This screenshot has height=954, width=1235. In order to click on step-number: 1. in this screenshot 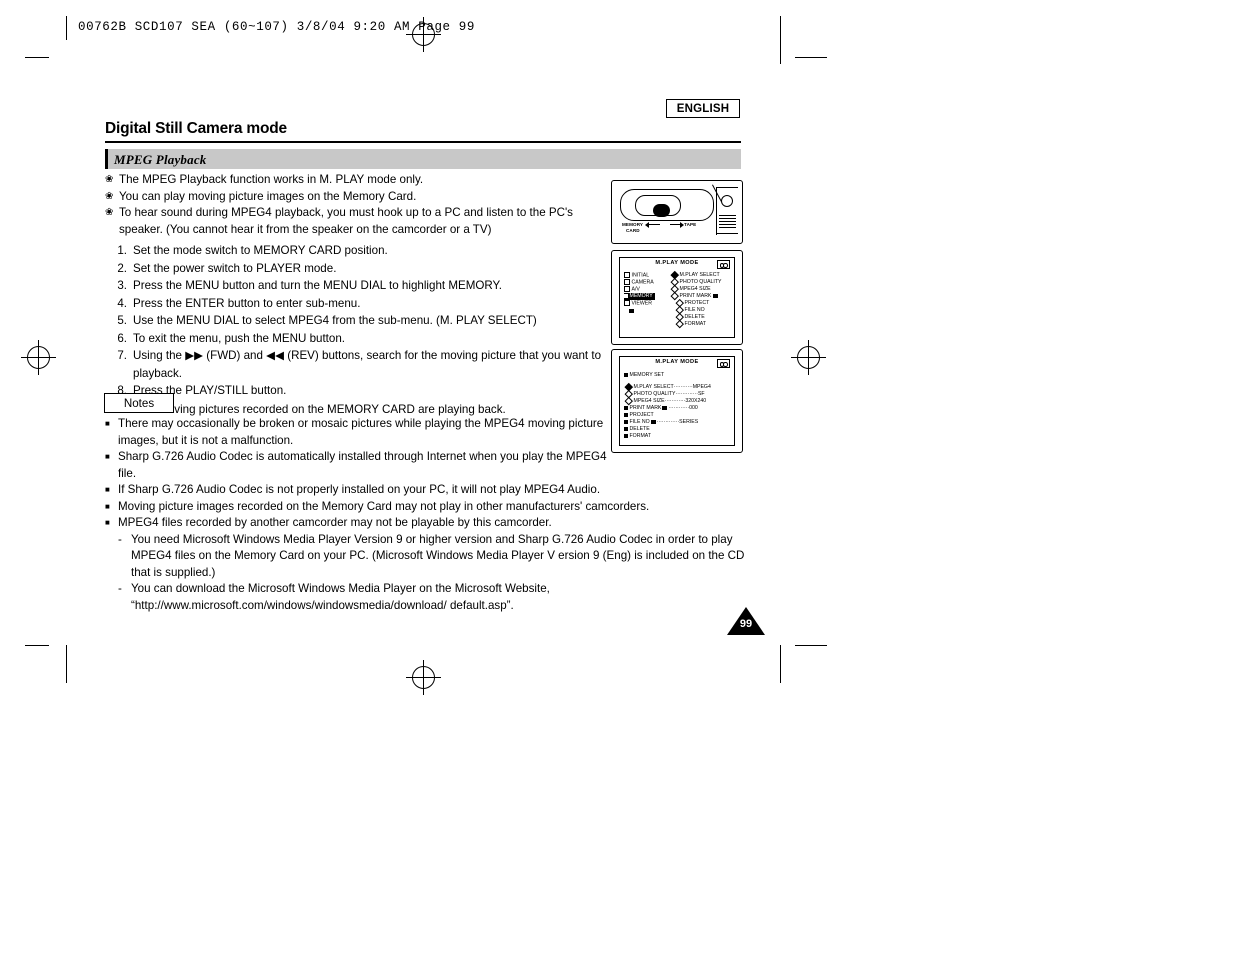, I will do `click(122, 250)`.